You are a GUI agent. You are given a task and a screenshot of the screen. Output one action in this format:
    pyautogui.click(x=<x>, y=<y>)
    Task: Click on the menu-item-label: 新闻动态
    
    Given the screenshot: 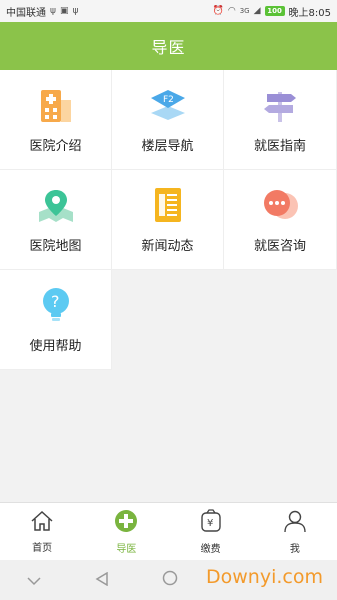 What is the action you would take?
    pyautogui.click(x=167, y=246)
    